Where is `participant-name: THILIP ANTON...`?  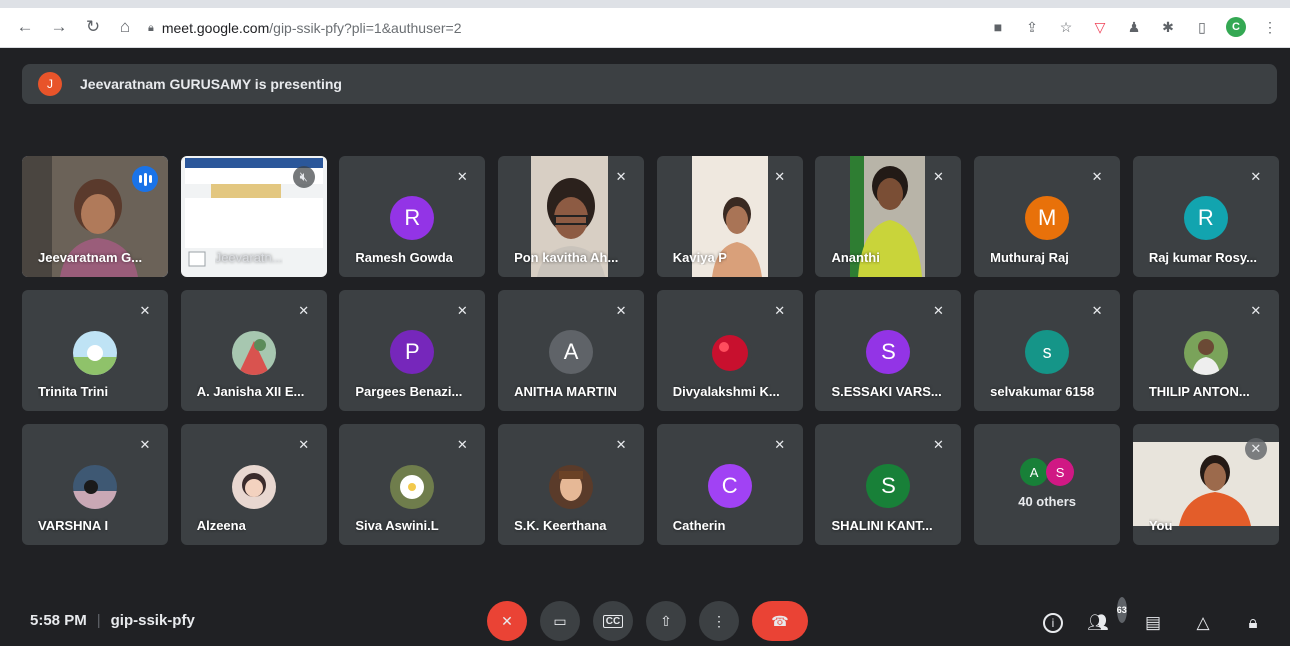
participant-name: THILIP ANTON... is located at coordinates (1199, 391).